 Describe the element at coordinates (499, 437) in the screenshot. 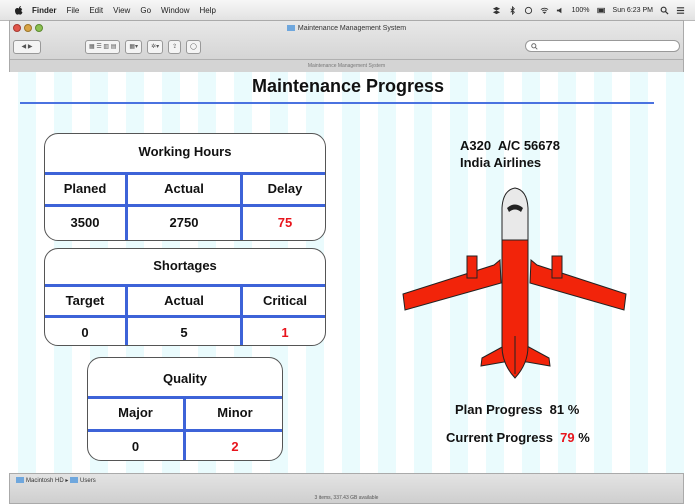

I see `current-progress-label: Current Progress` at that location.